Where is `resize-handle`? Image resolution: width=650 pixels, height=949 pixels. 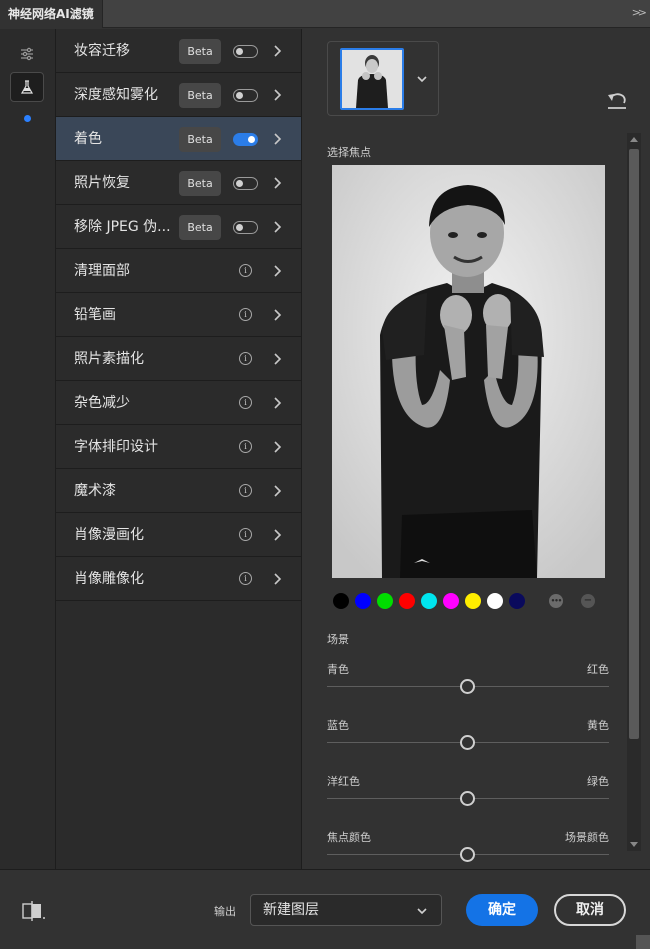 resize-handle is located at coordinates (643, 942).